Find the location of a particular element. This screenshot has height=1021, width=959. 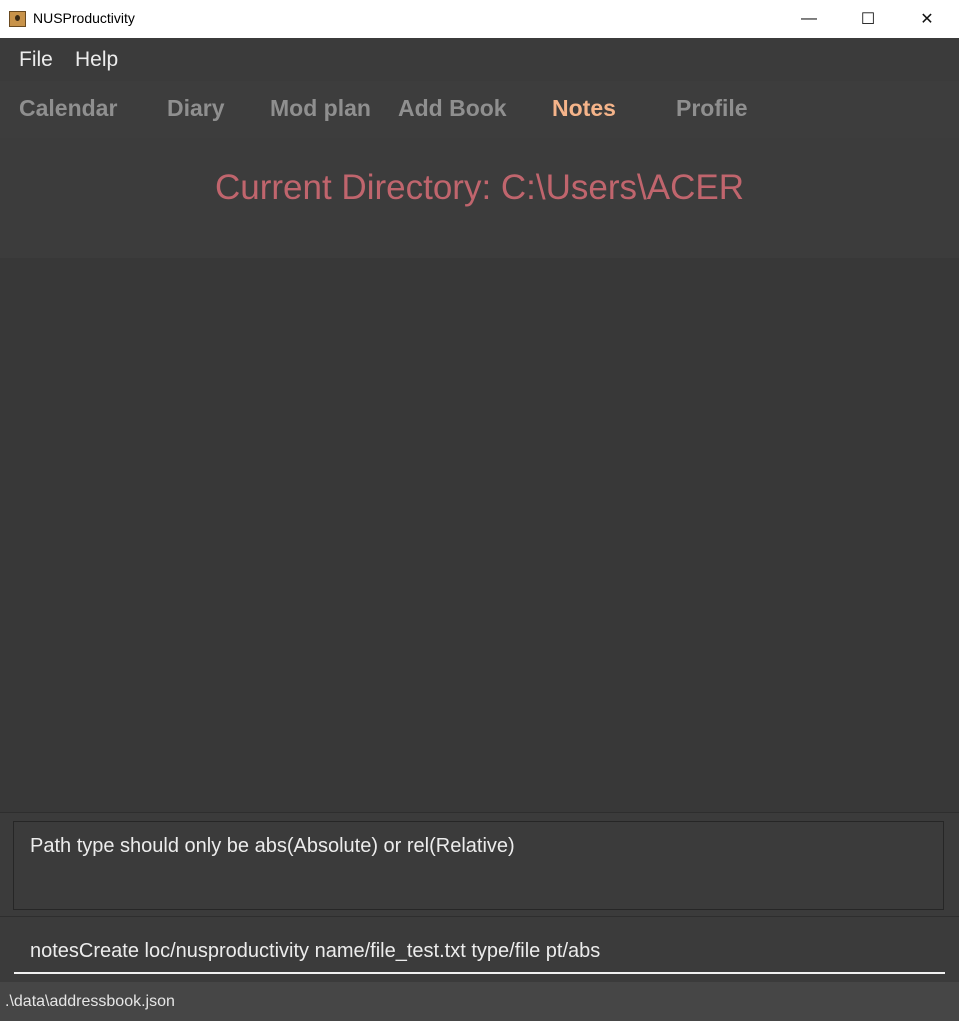

command-box-pane is located at coordinates (479, 949).